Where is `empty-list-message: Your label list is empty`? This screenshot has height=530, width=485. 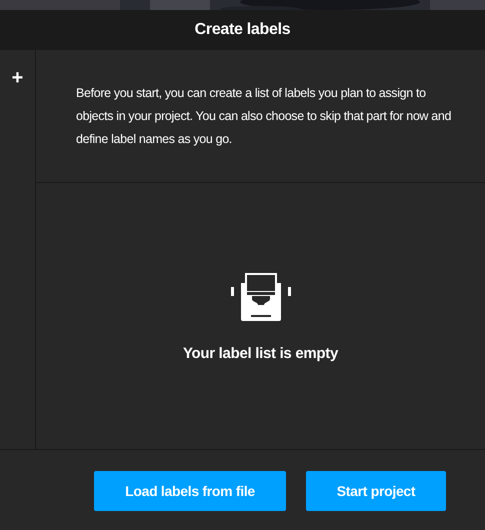
empty-list-message: Your label list is empty is located at coordinates (260, 353).